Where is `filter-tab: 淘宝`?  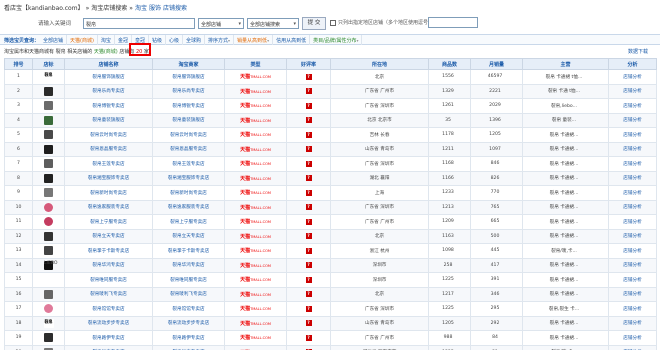 filter-tab: 淘宝 is located at coordinates (106, 40).